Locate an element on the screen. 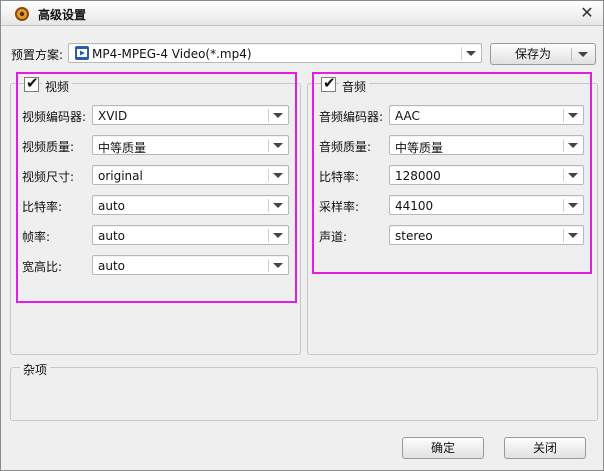 The image size is (604, 471). video-quality-select: 中等质量 is located at coordinates (190, 145).